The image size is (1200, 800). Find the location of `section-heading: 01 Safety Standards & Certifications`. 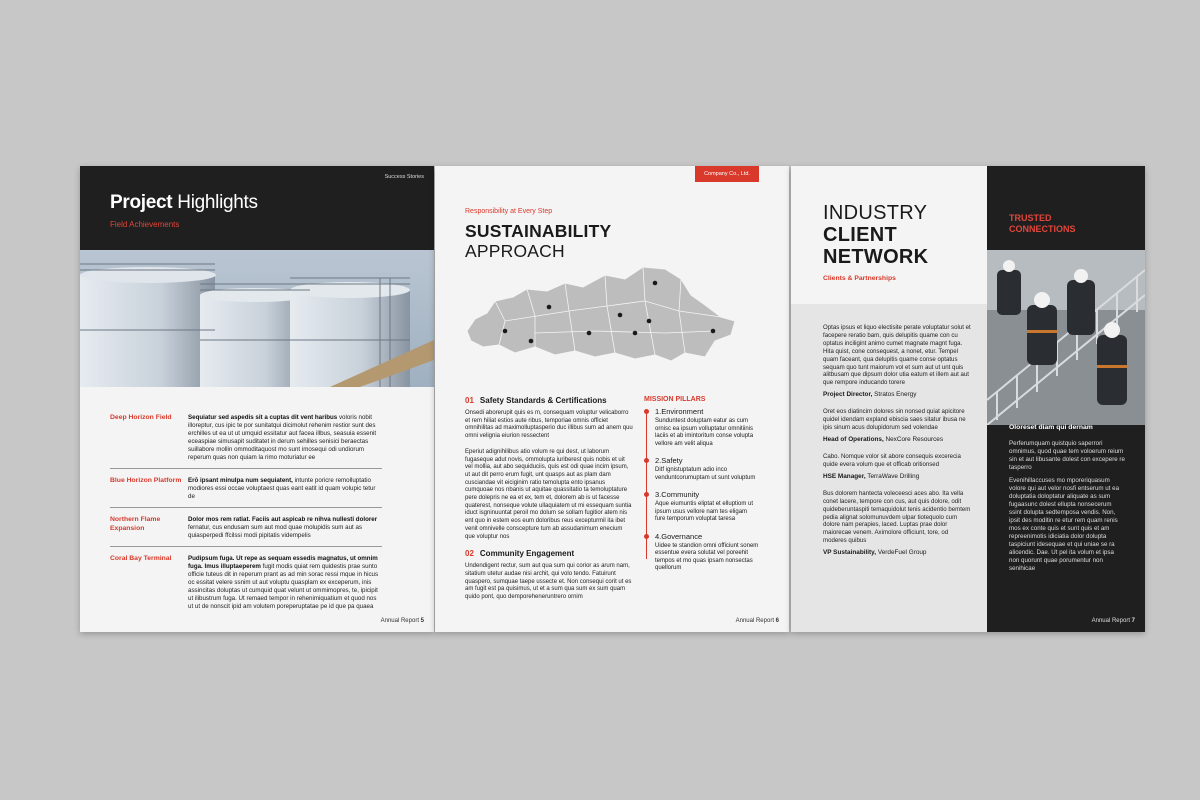

section-heading: 01 Safety Standards & Certifications is located at coordinates (536, 400).